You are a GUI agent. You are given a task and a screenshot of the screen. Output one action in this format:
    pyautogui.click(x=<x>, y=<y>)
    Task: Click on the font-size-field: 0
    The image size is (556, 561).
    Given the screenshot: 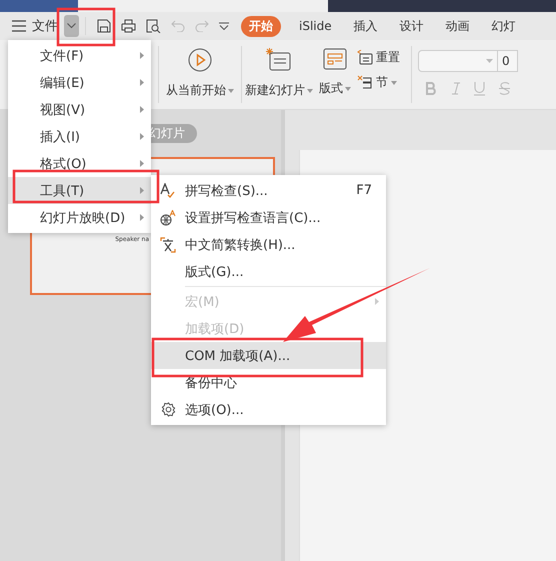 What is the action you would take?
    pyautogui.click(x=508, y=61)
    